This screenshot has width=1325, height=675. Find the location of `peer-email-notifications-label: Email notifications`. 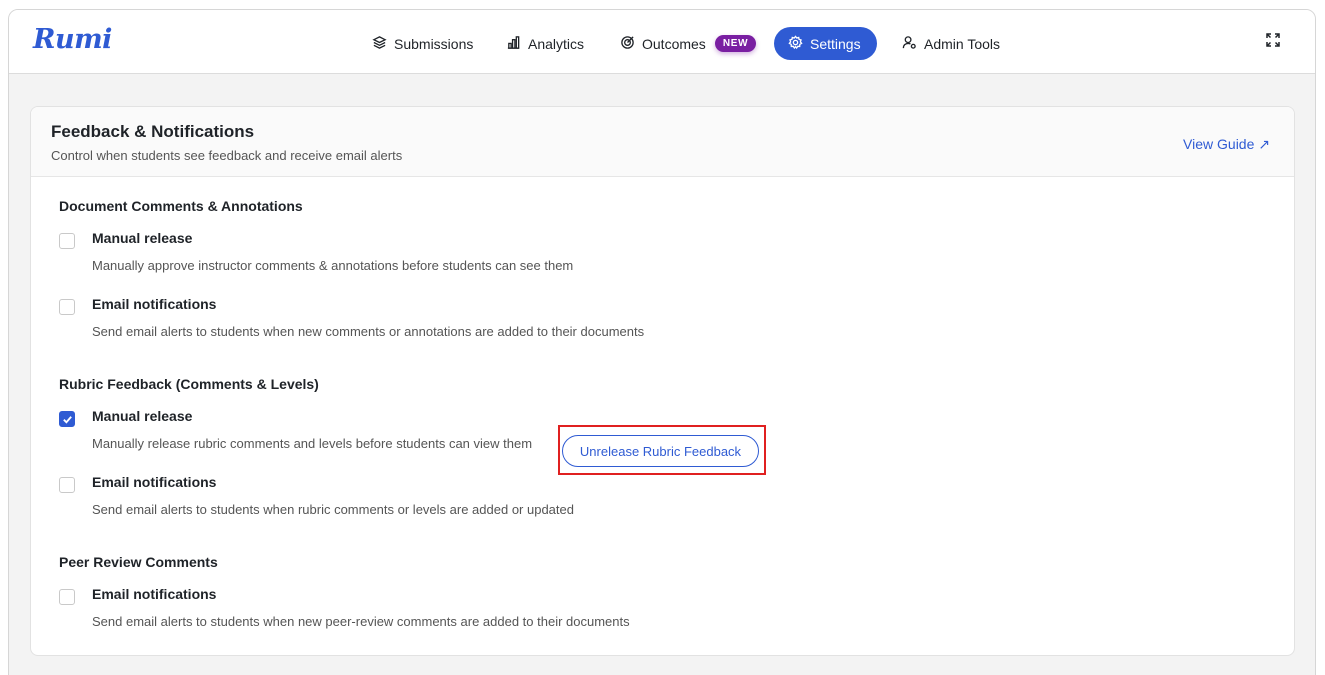

peer-email-notifications-label: Email notifications is located at coordinates (154, 594).